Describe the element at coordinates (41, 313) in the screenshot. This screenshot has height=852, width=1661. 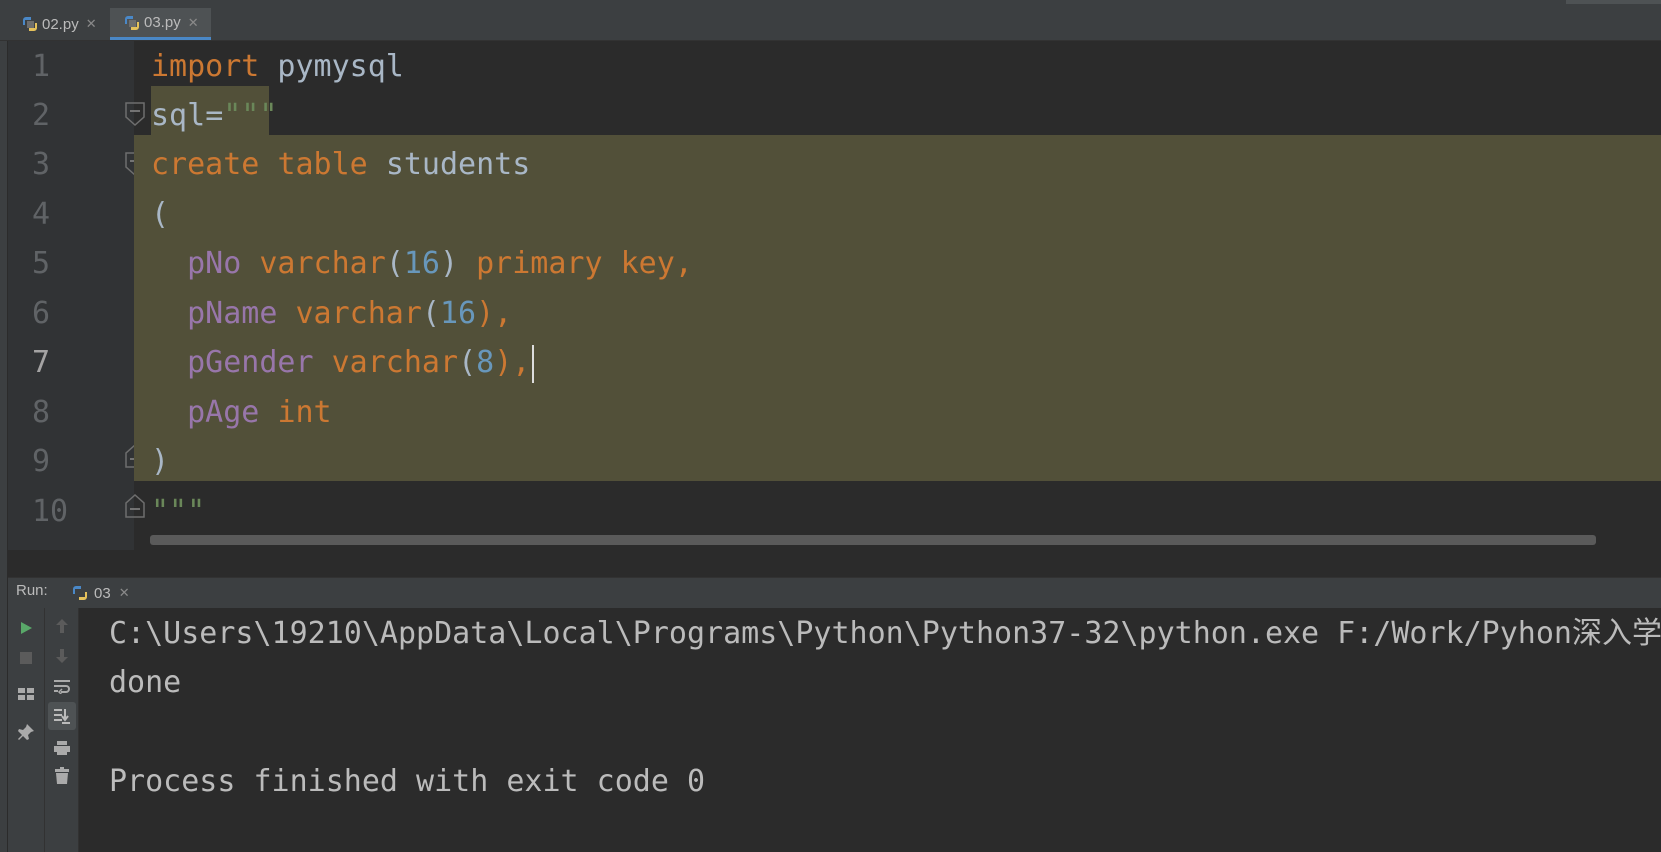
I see `line-number: 6` at that location.